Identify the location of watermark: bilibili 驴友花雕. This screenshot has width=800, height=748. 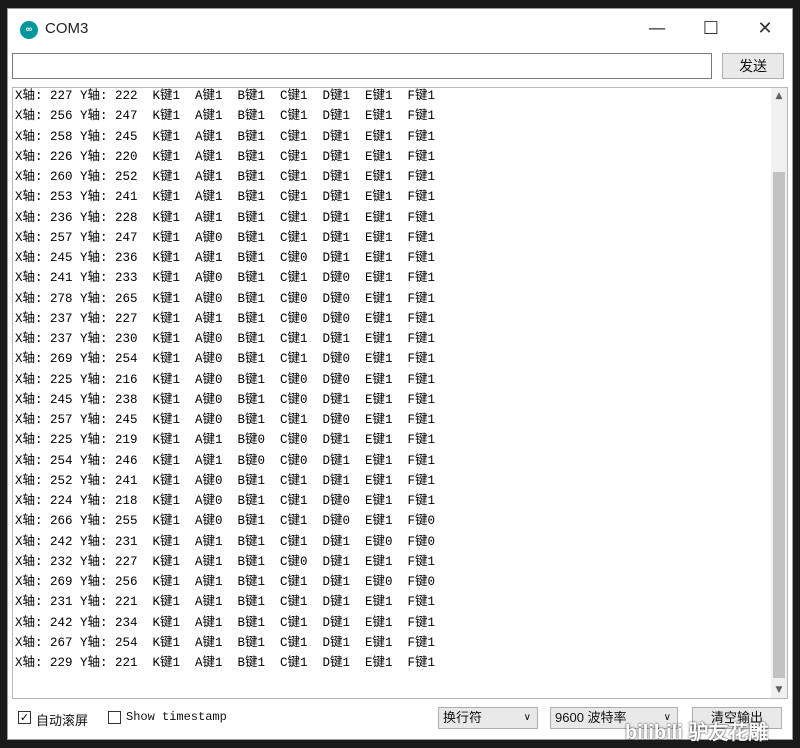
(697, 733).